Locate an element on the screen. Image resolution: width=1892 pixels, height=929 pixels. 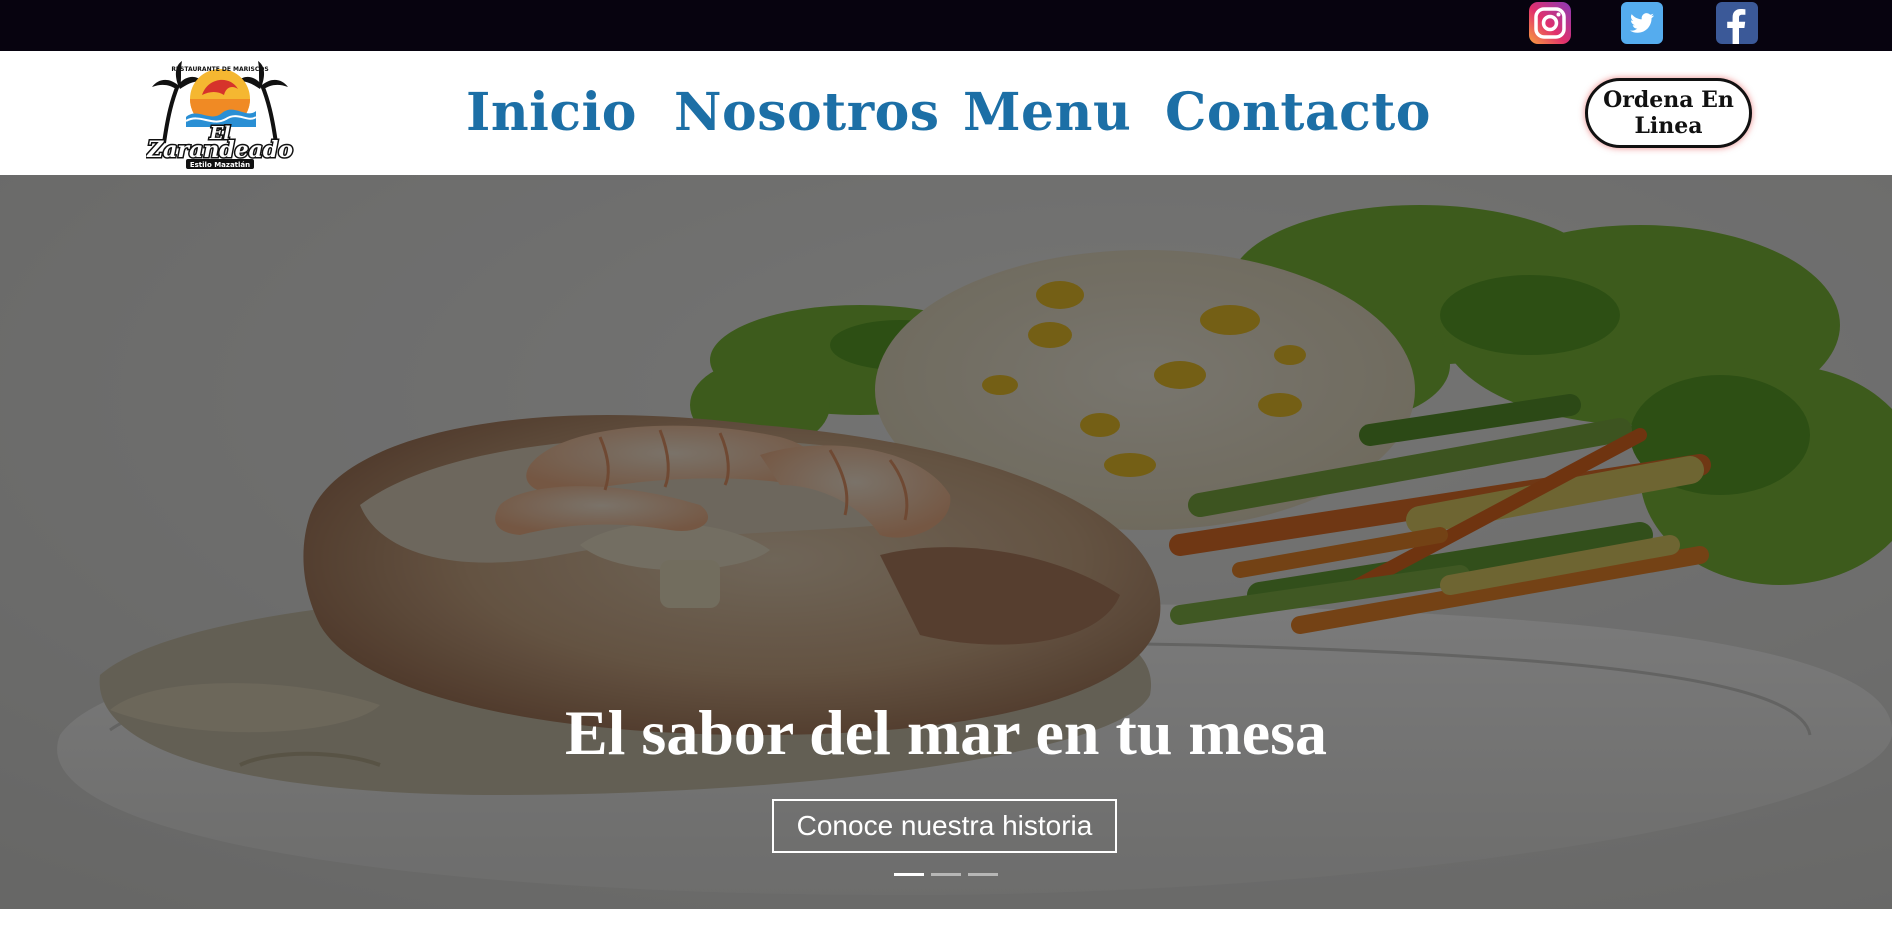
nav-item-nosotros: Nosotros is located at coordinates (807, 113).